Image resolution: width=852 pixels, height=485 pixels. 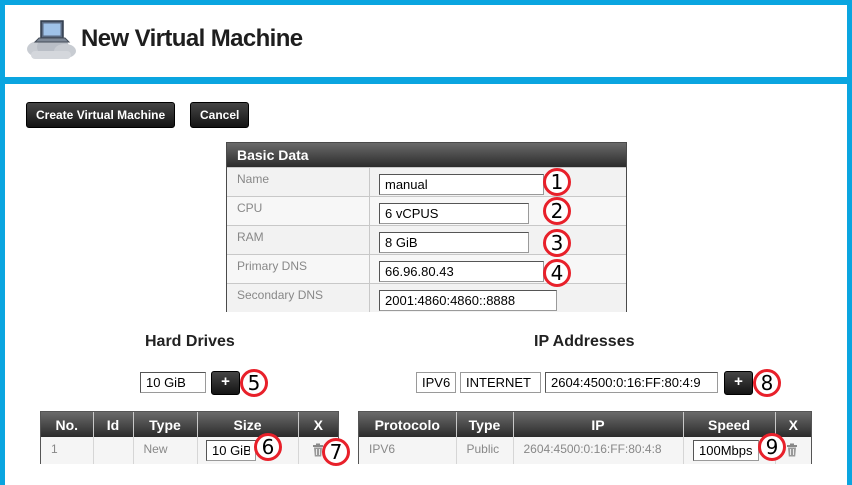 I want to click on ip-type: Public, so click(x=485, y=450).